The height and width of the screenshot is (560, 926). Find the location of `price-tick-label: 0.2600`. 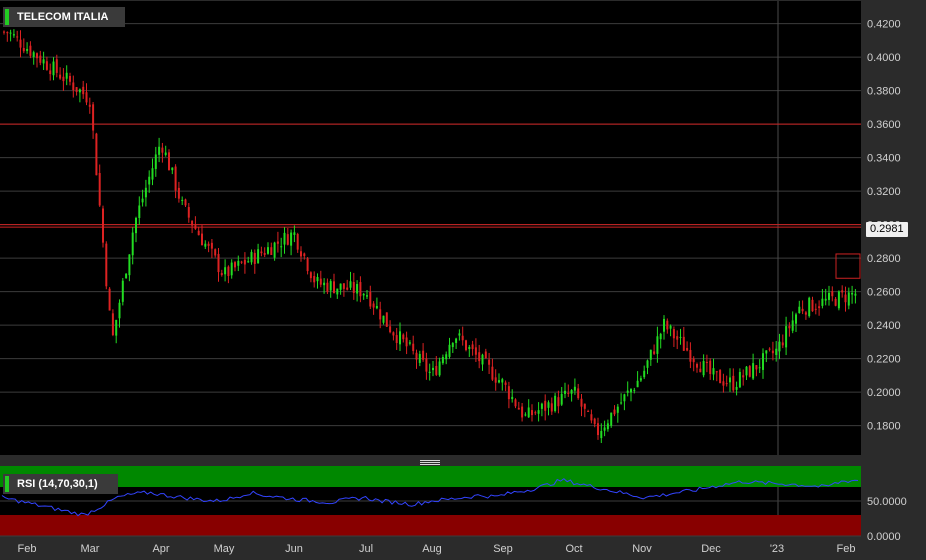

price-tick-label: 0.2600 is located at coordinates (884, 293).